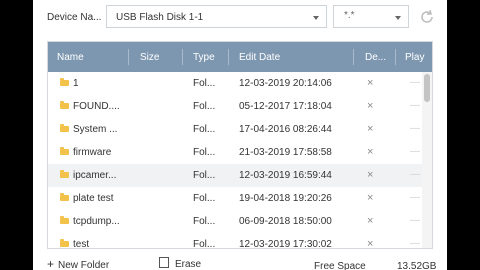  Describe the element at coordinates (285, 221) in the screenshot. I see `file-edit-date: 06-09-2018 18:50:00` at that location.